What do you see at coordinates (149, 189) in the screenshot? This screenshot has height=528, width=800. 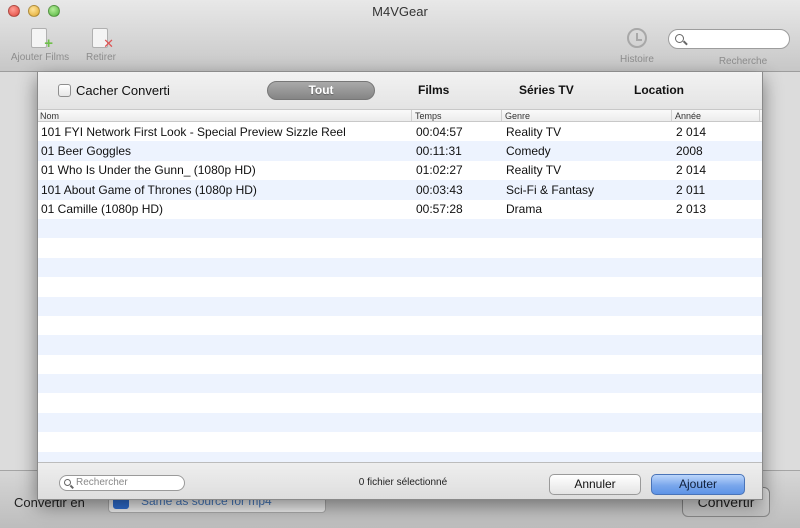 I see `cell-name: 101 About Game of Thrones (1080p HD)` at bounding box center [149, 189].